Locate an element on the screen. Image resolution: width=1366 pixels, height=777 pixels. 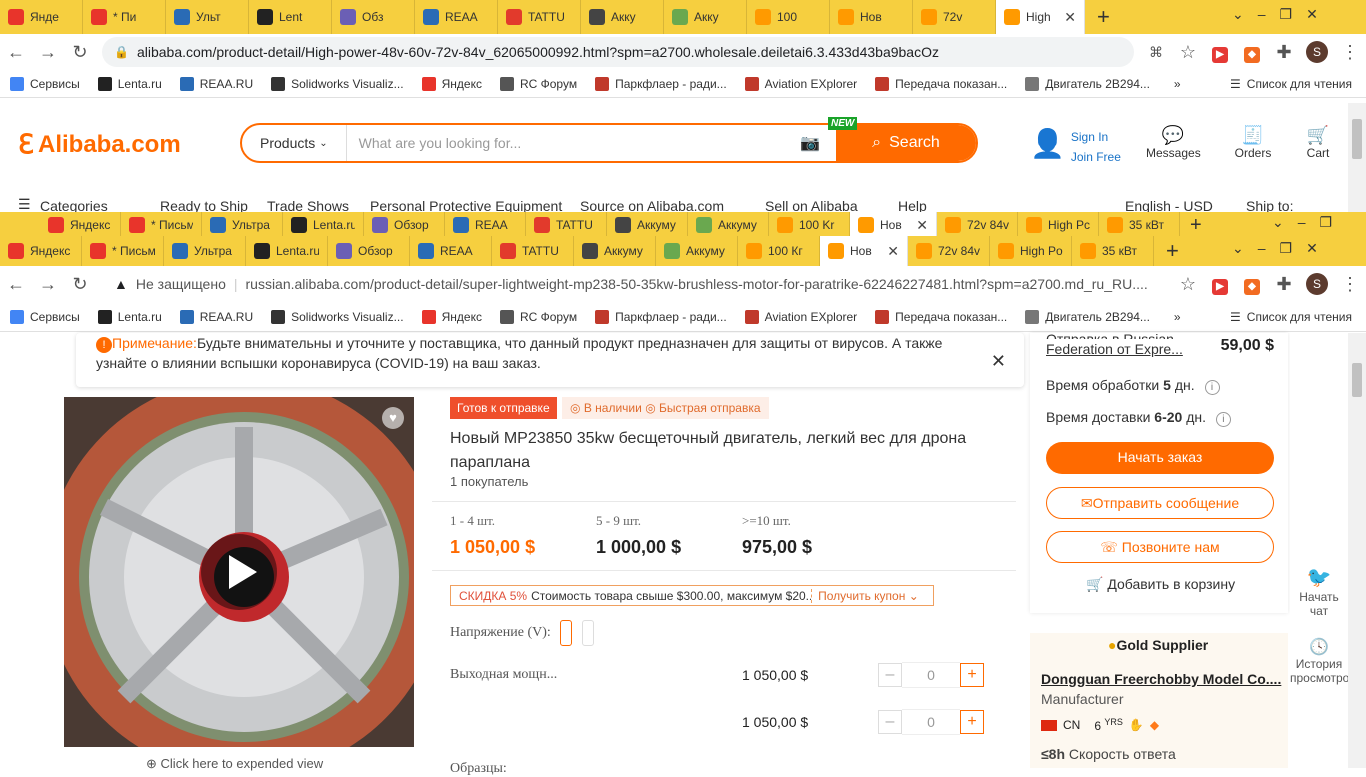
account-block: 👤 Sign In Join Free is located at coordinates (1075, 147).